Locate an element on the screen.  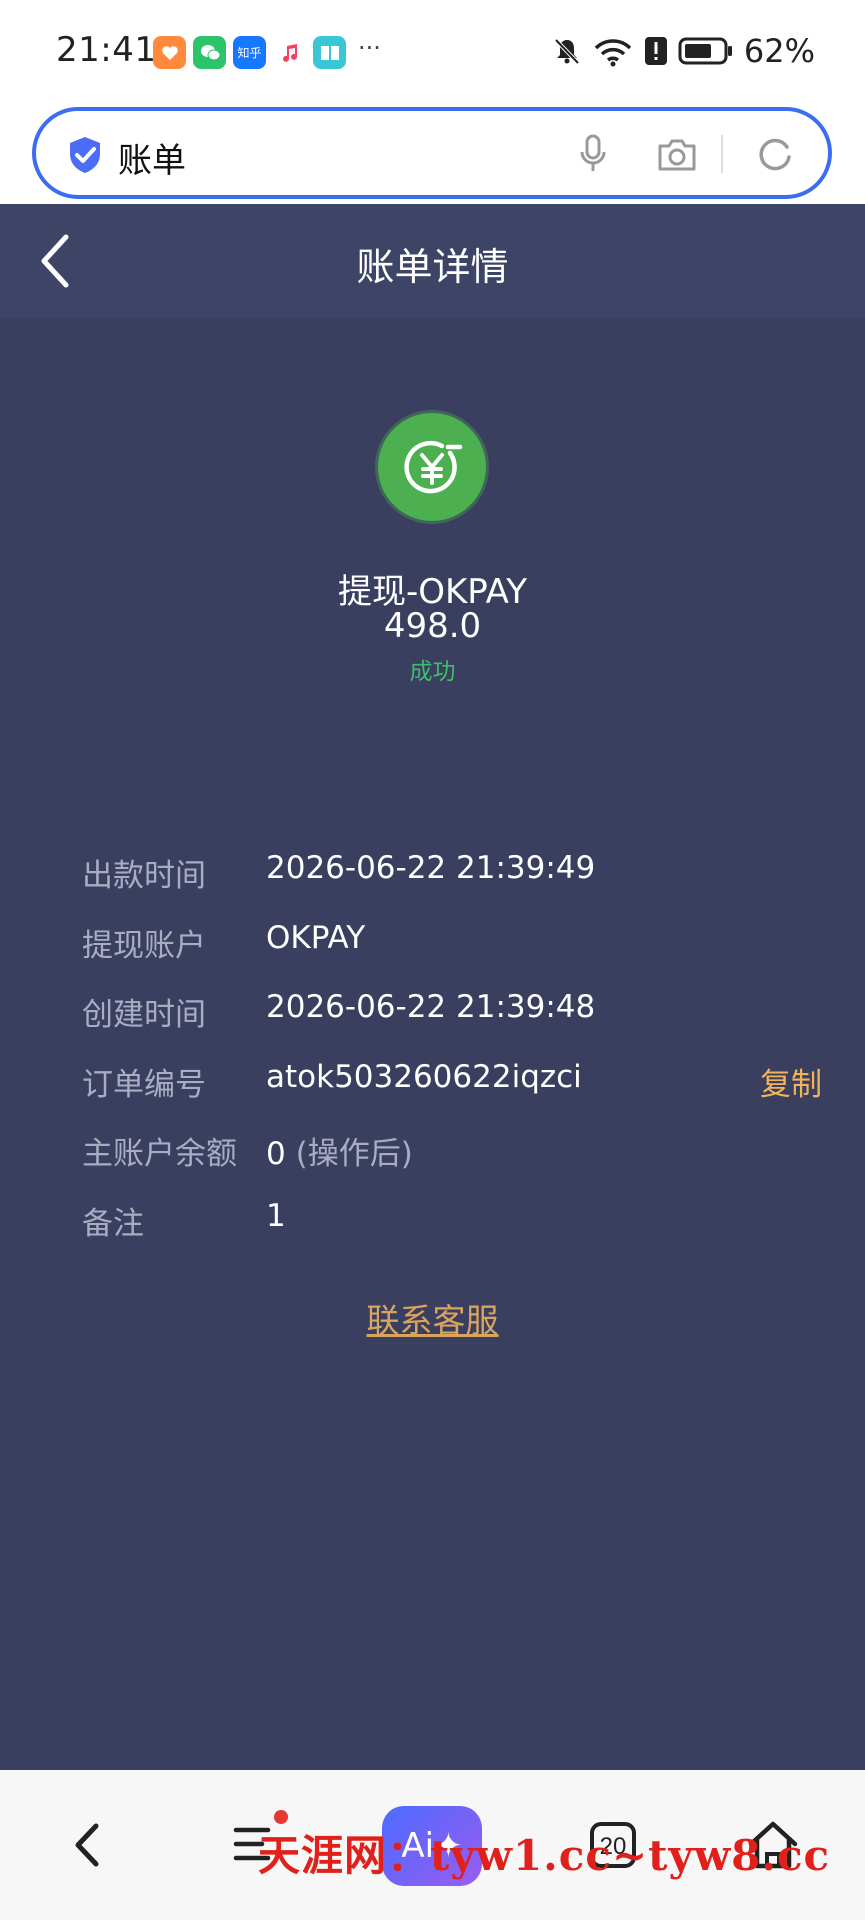
detail-value: 1 is located at coordinates (276, 1215).